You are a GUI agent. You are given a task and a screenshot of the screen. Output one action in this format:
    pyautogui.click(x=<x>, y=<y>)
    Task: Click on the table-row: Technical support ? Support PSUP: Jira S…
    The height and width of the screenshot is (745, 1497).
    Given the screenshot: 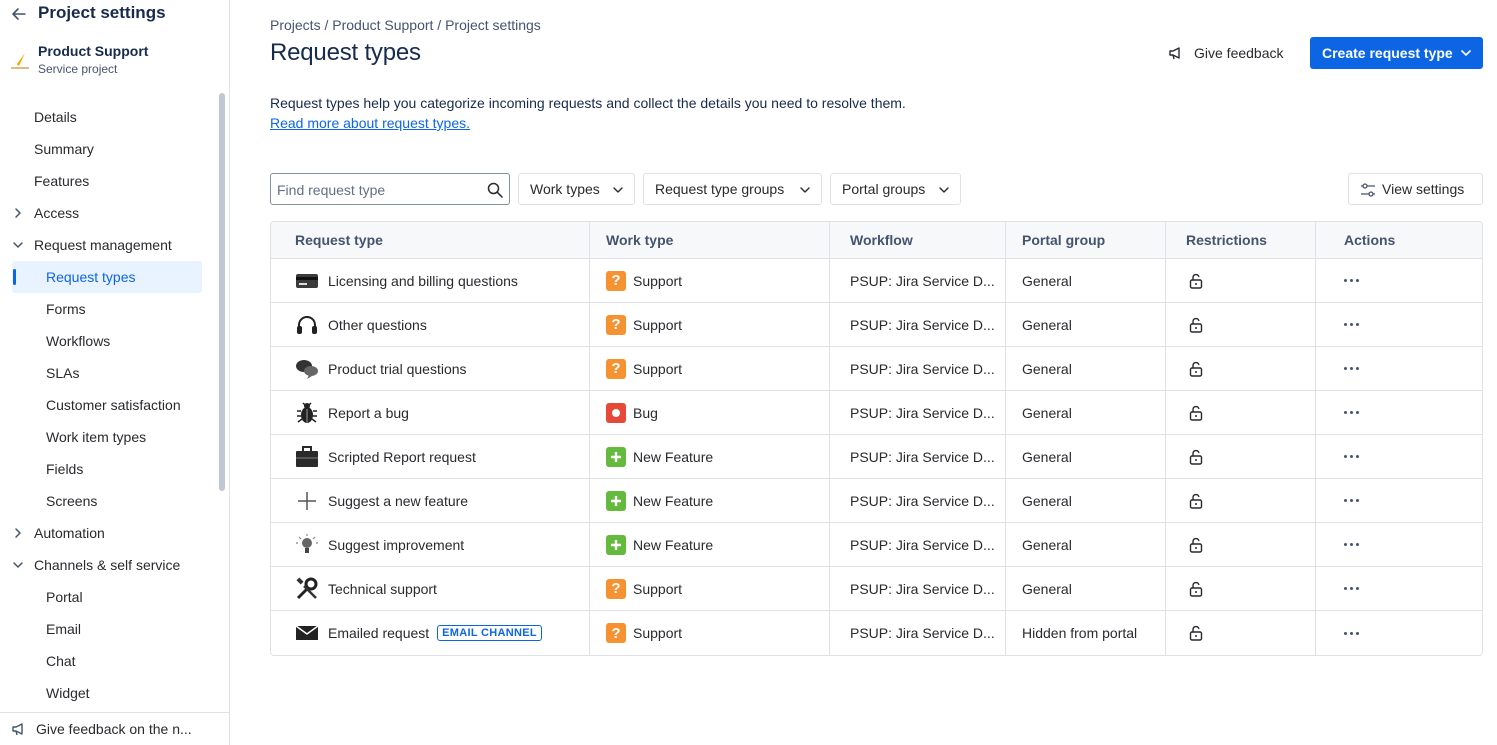 What is the action you would take?
    pyautogui.click(x=876, y=589)
    